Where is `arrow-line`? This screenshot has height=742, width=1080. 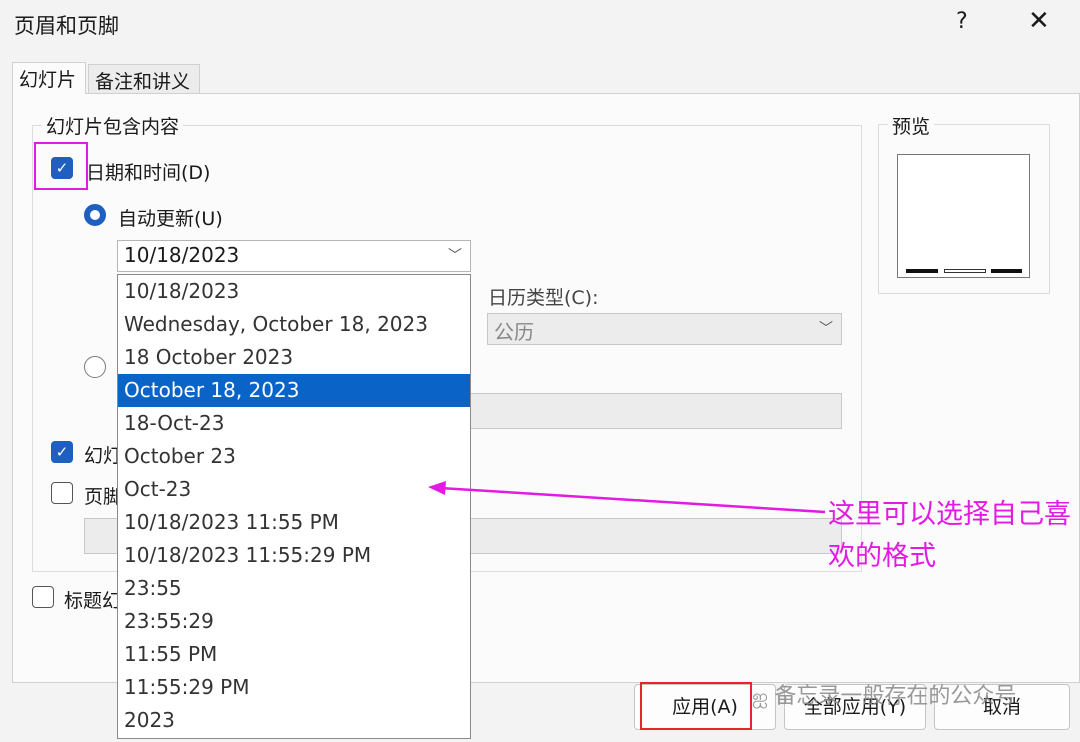 arrow-line is located at coordinates (632, 500).